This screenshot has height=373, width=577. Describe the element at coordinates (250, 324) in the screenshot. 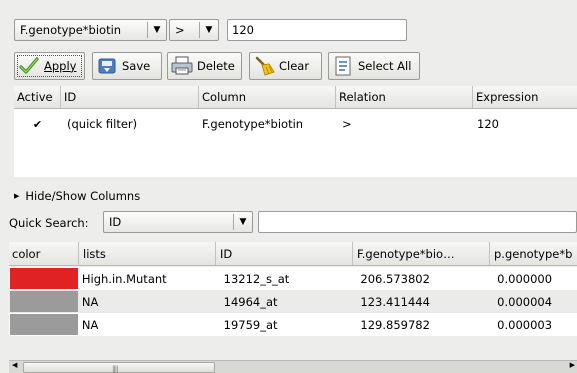

I see `id-cell: 19759_at` at that location.